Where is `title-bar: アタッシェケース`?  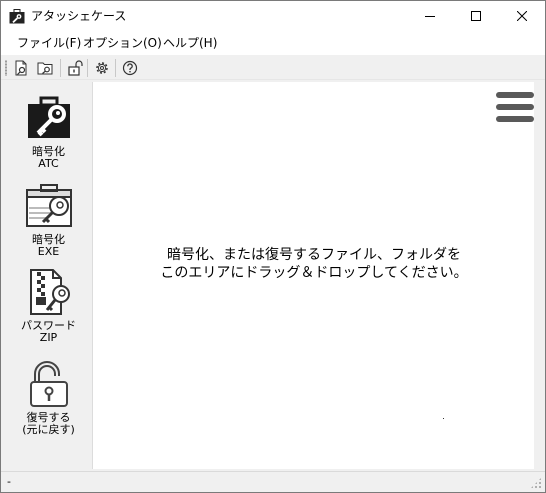 title-bar: アタッシェケース is located at coordinates (273, 16).